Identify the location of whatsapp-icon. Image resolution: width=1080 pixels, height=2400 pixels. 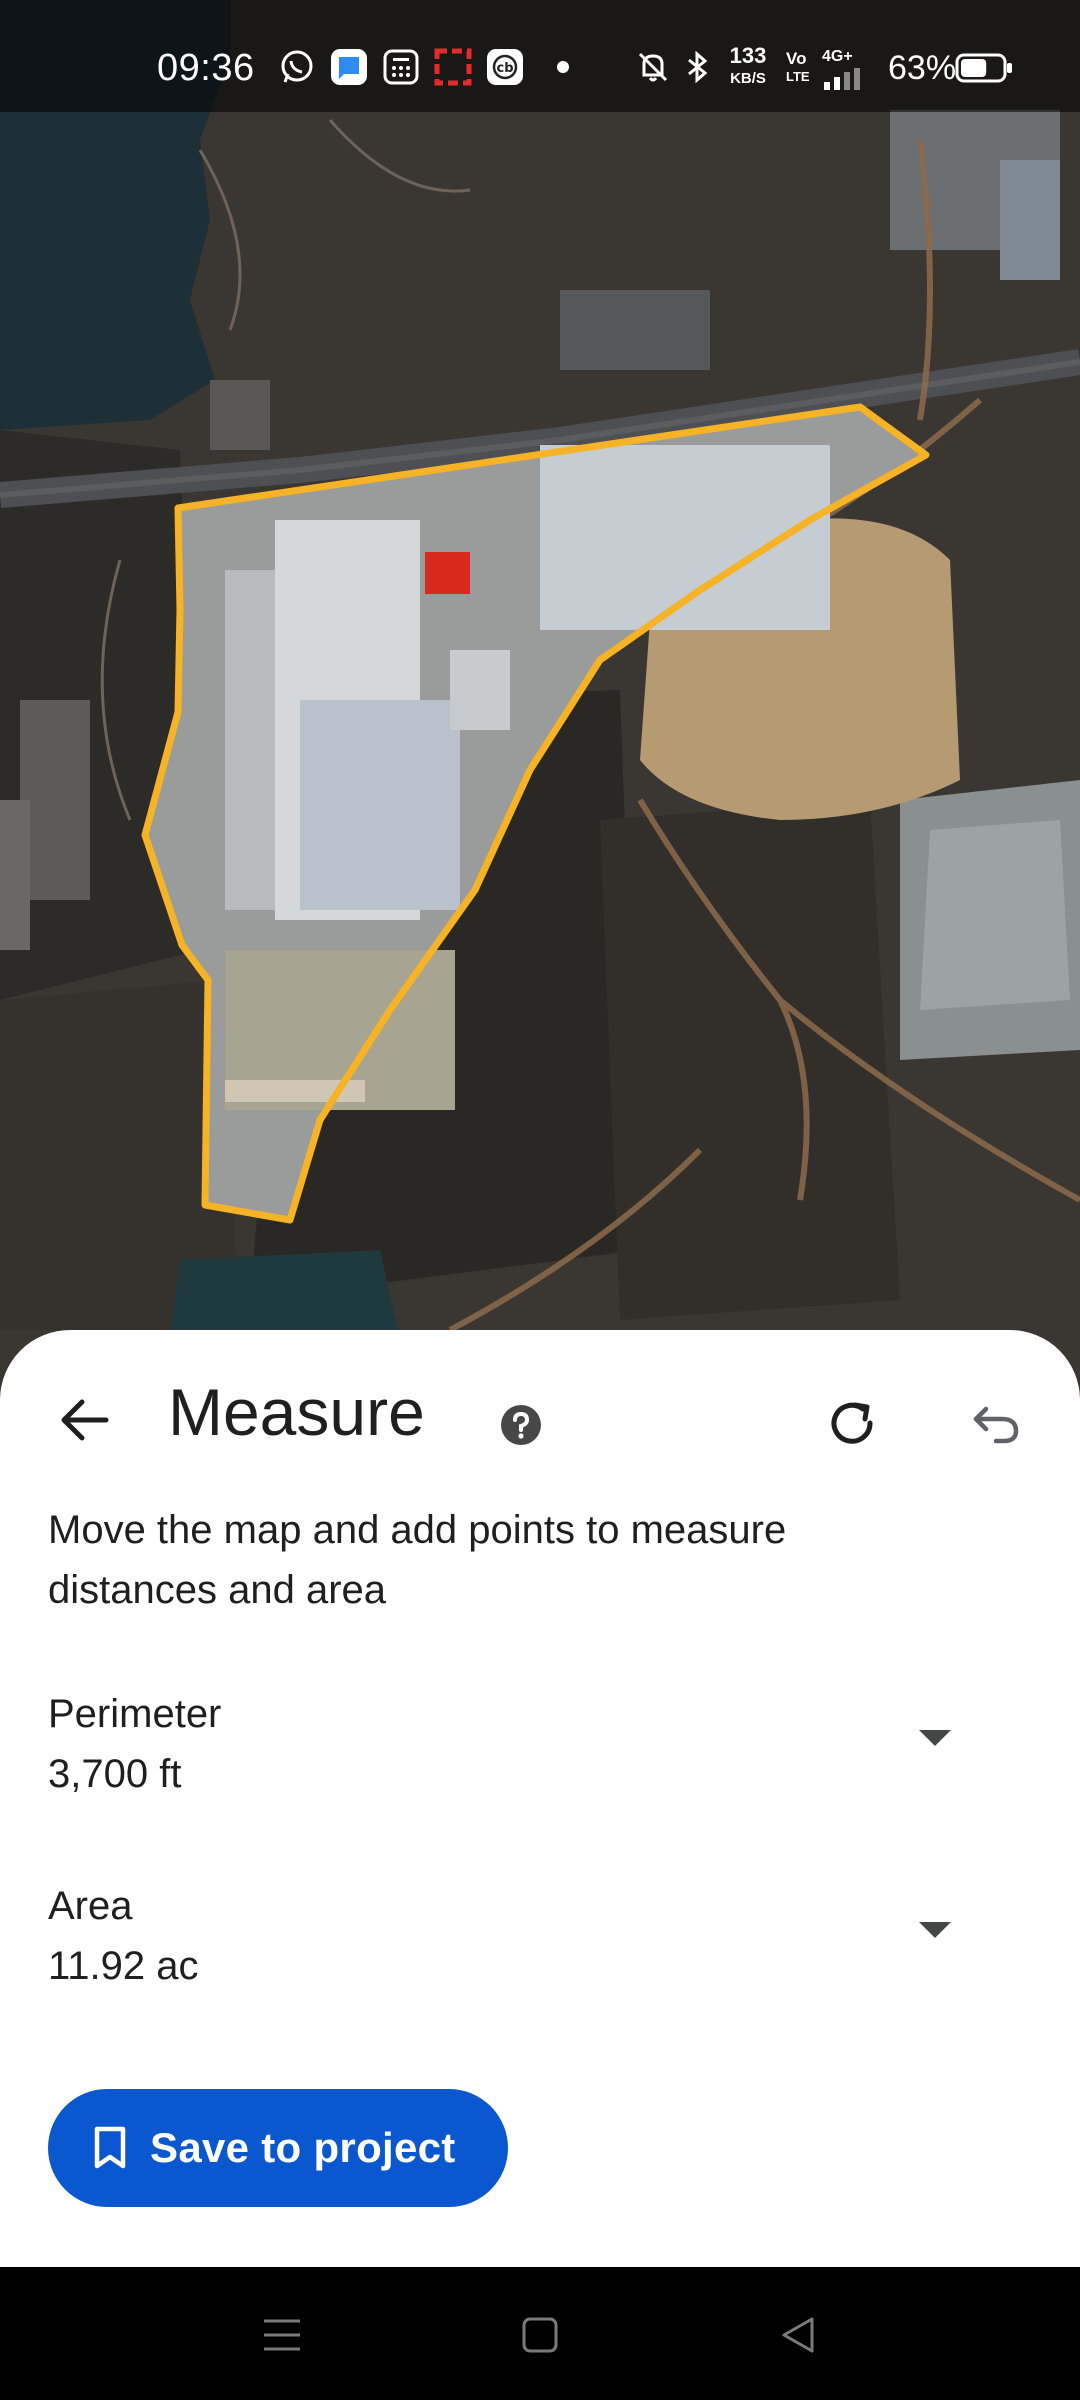
(297, 67).